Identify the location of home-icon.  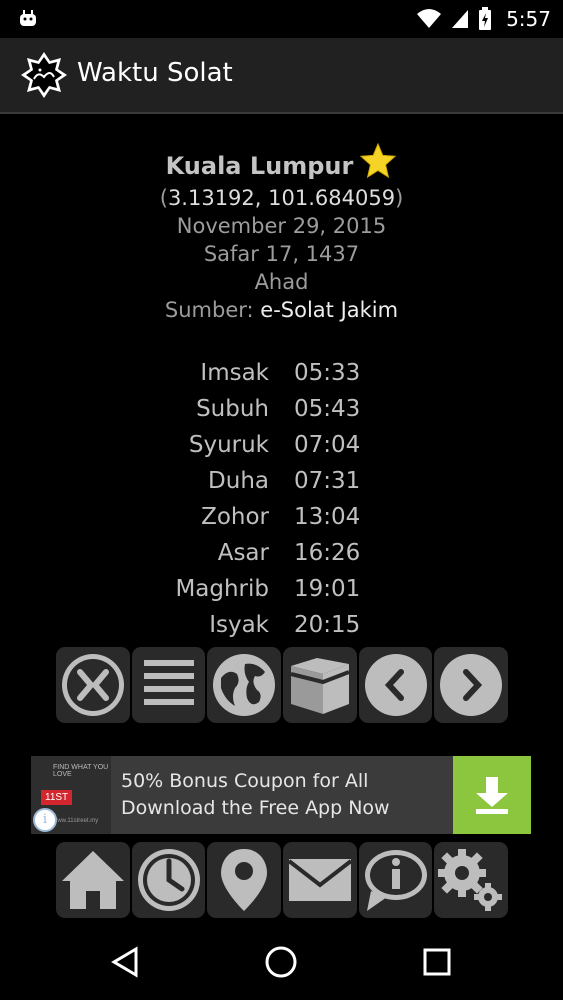
(92, 880).